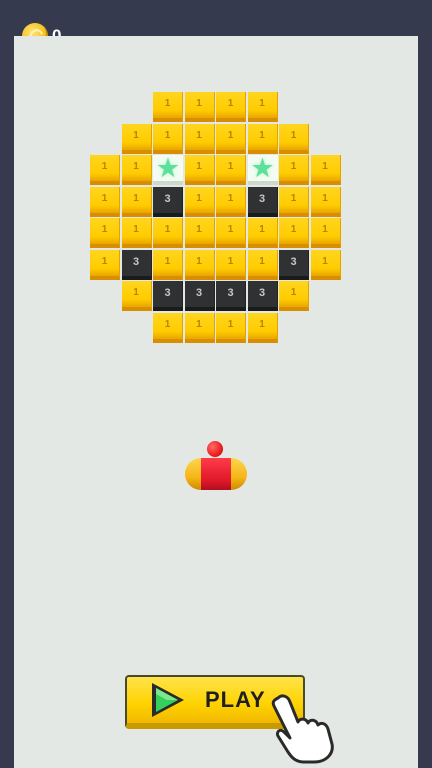 The image size is (432, 768). I want to click on paddle-core, so click(216, 474).